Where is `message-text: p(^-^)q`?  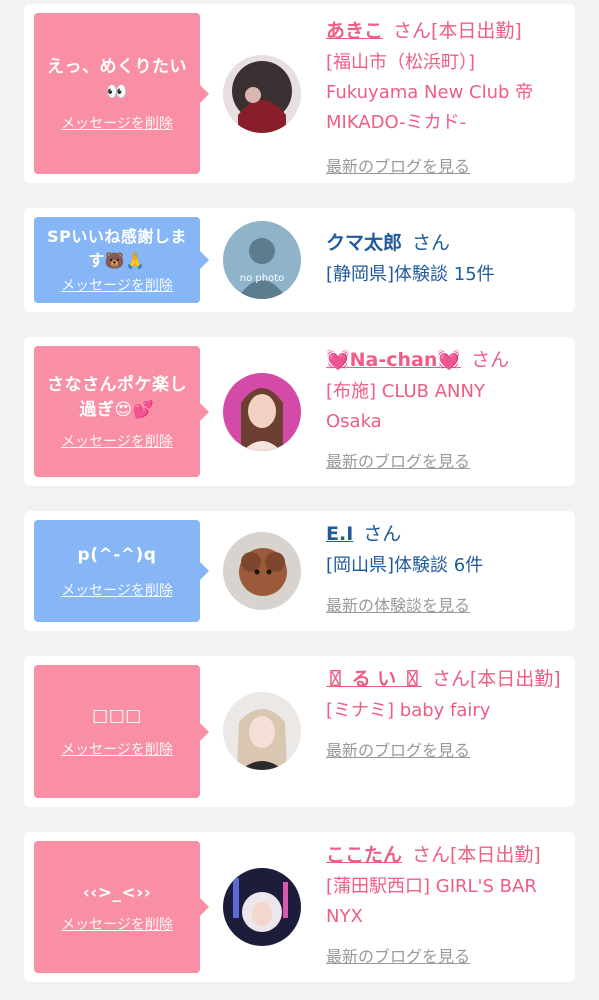
message-text: p(^-^)q is located at coordinates (117, 554).